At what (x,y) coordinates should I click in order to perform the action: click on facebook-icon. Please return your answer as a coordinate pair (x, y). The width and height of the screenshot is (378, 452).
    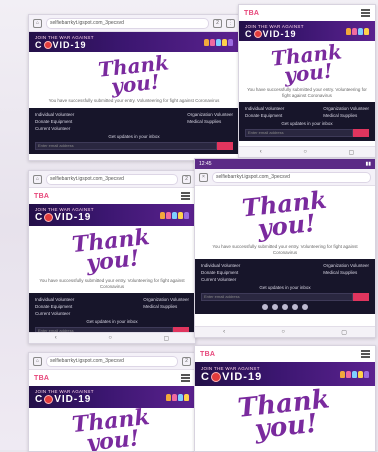
    Looking at the image, I should click on (265, 306).